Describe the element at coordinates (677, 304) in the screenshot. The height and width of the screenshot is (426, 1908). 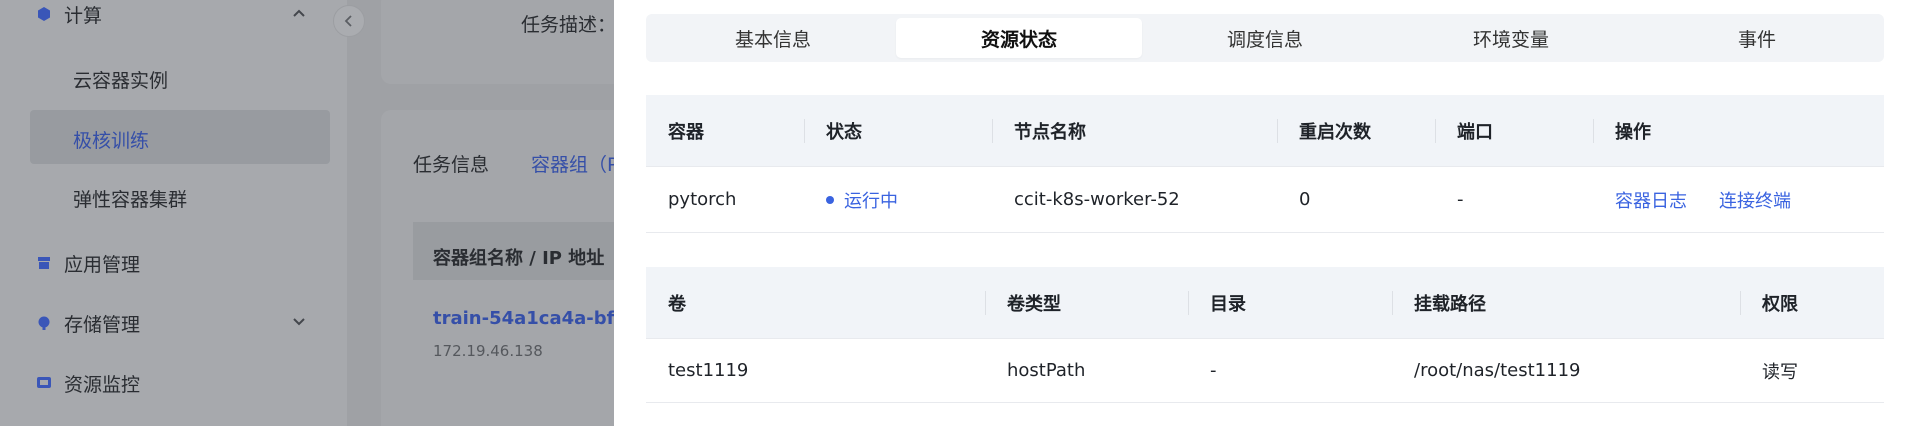
I see `col-volume: 卷` at that location.